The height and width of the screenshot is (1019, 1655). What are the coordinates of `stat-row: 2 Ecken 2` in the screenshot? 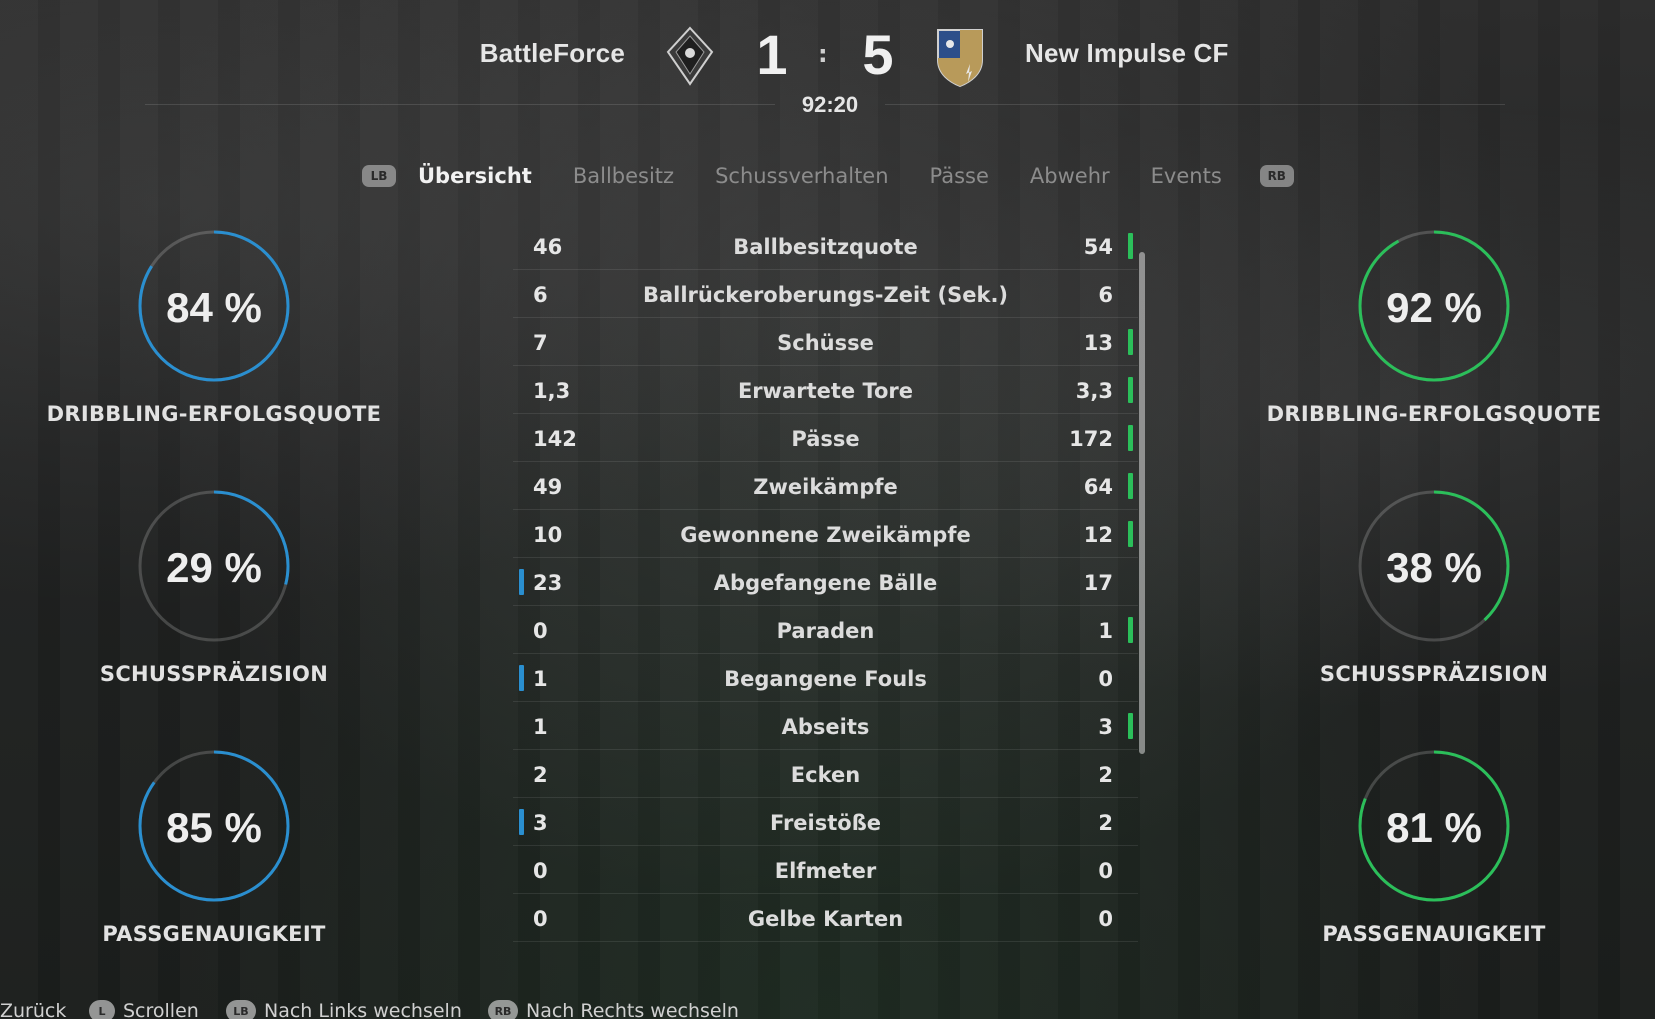 It's located at (825, 774).